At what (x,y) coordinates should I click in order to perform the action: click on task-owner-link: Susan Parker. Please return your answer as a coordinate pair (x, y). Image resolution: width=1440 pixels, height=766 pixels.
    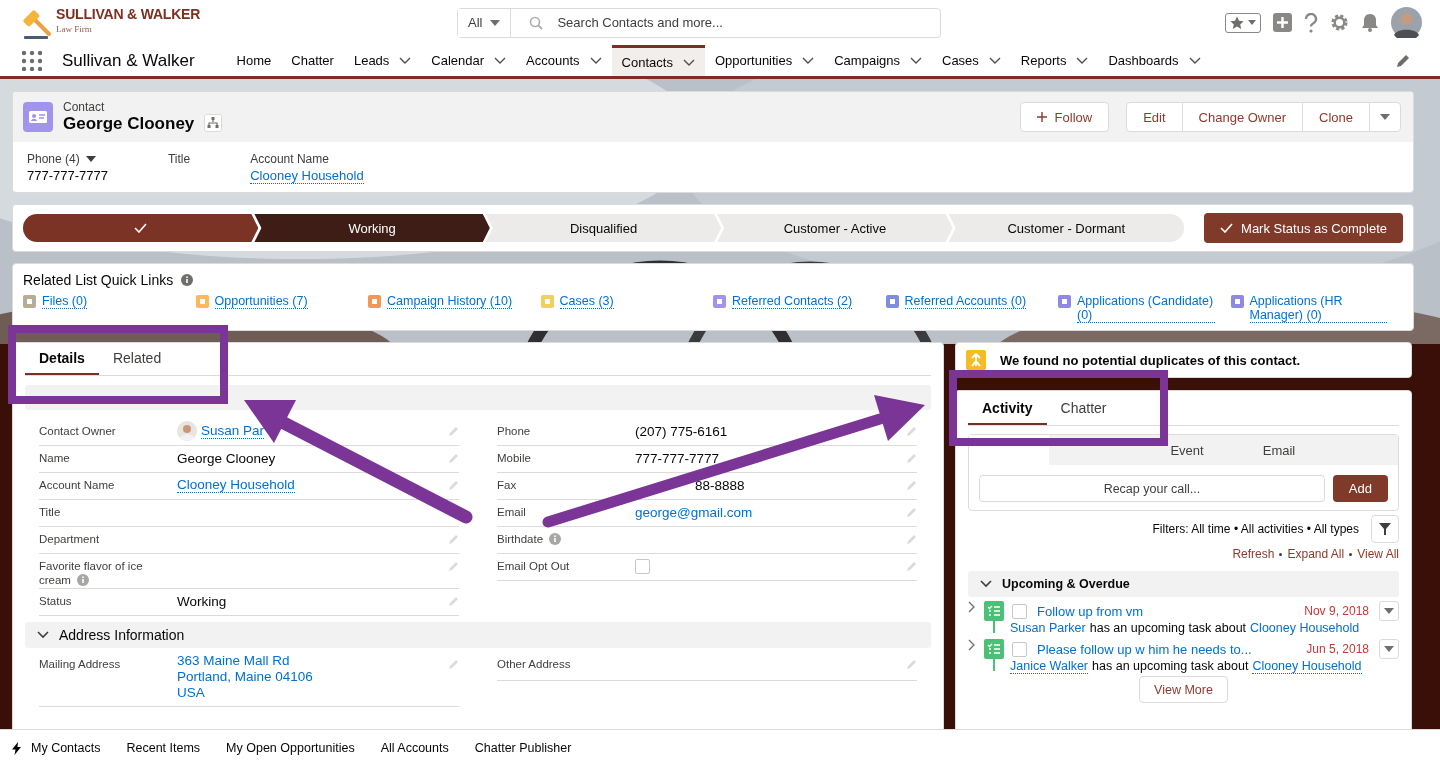
    Looking at the image, I should click on (1048, 628).